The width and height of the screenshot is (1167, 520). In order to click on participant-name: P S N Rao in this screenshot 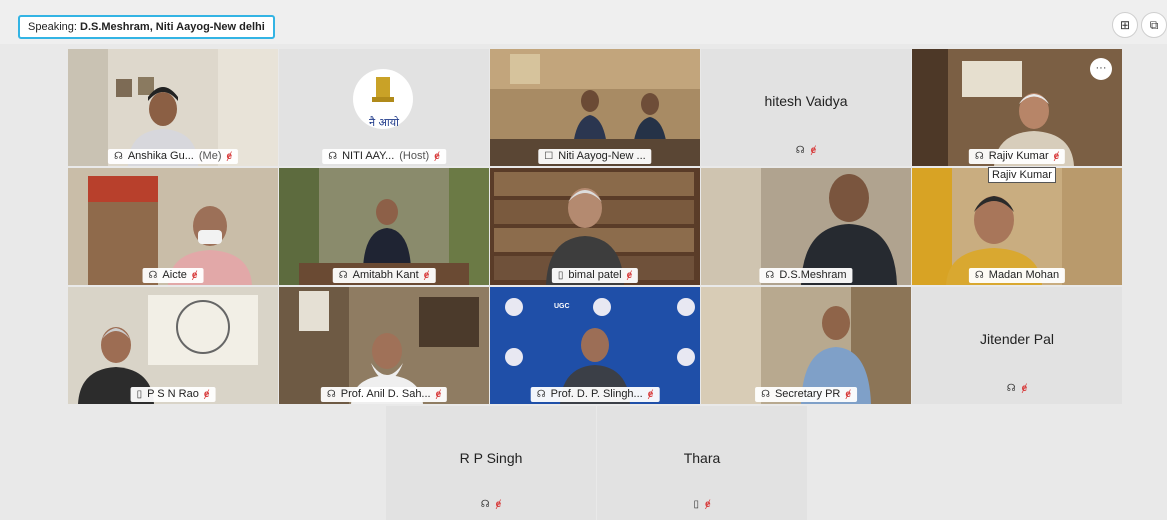, I will do `click(173, 394)`.